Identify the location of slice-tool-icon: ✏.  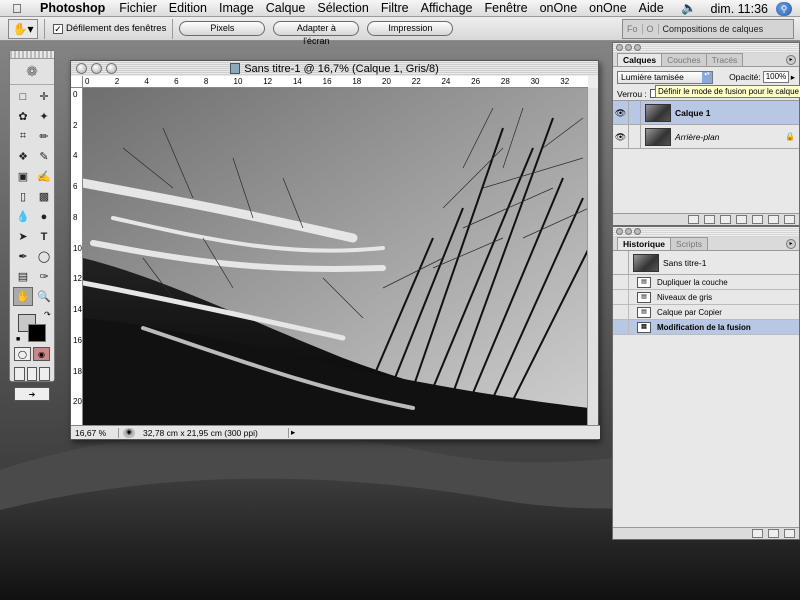
(44, 136).